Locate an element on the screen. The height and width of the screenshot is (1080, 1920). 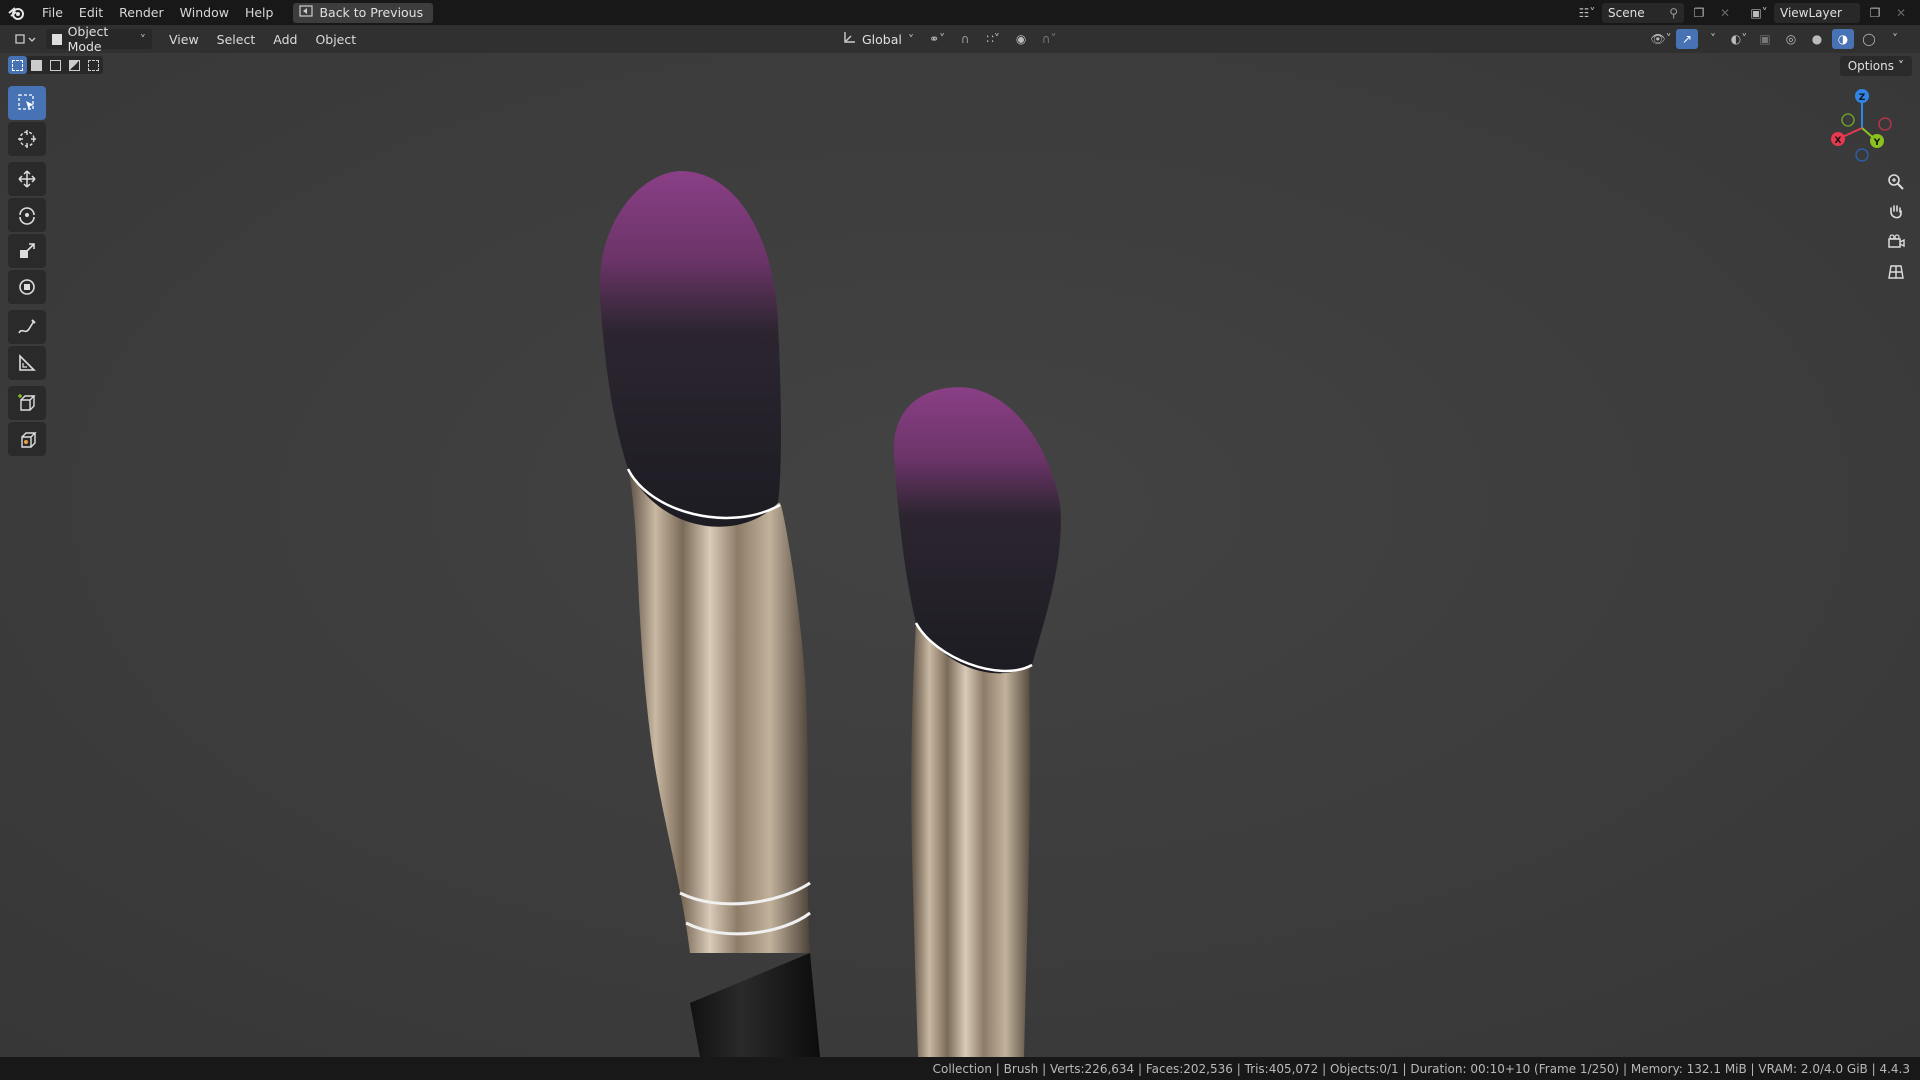
add-object-tool-icon is located at coordinates (27, 439).